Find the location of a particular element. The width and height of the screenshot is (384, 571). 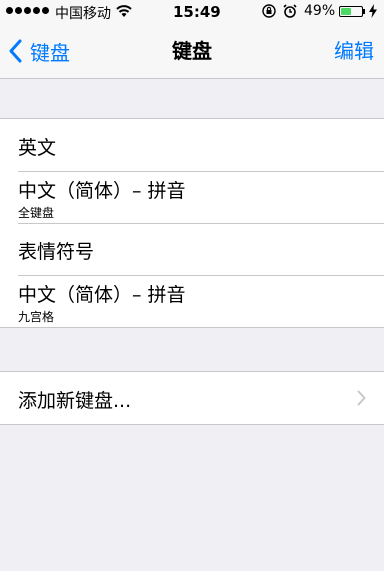

chevron-right-icon is located at coordinates (361, 398).